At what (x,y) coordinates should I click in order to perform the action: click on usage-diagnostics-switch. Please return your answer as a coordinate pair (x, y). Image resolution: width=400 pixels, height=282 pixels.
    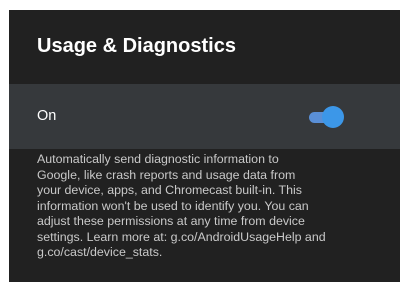
    Looking at the image, I should click on (327, 117).